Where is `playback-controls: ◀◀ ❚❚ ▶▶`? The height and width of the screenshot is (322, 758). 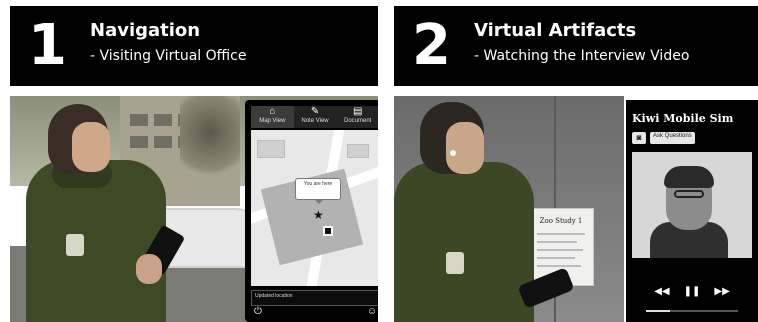 playback-controls: ◀◀ ❚❚ ▶▶ is located at coordinates (692, 291).